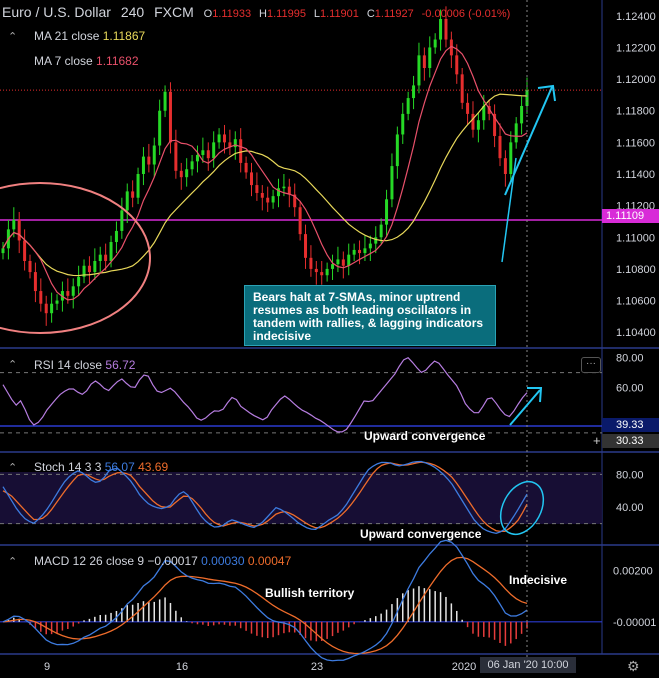 The image size is (659, 678). I want to click on settings-gear-icon: ⚙, so click(633, 666).